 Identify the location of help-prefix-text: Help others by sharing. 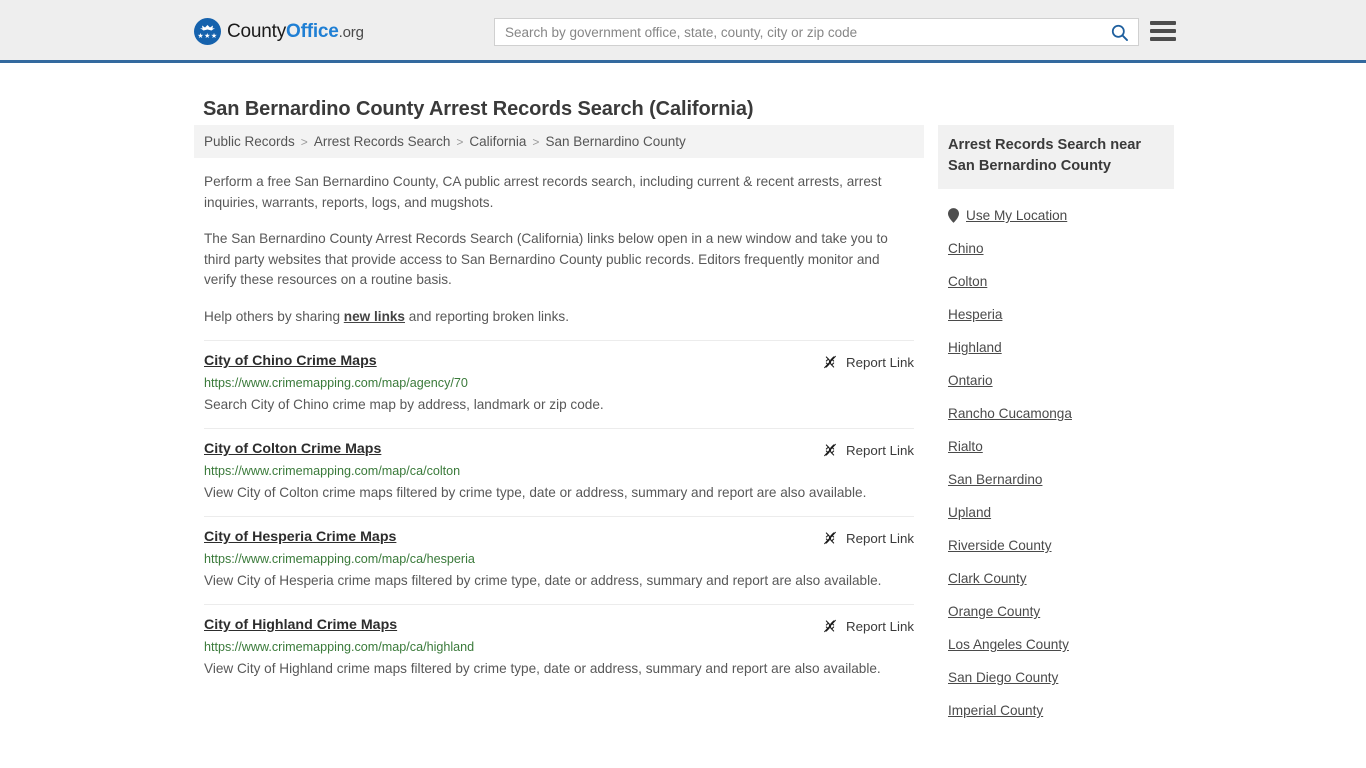
(274, 316).